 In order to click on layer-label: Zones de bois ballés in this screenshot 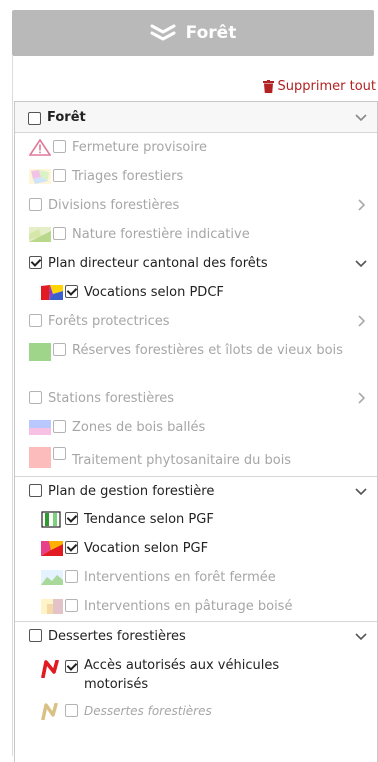, I will do `click(139, 427)`.